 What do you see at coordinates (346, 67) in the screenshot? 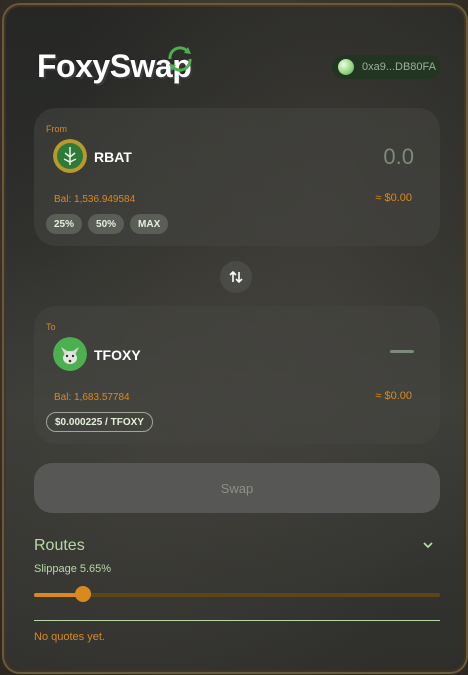
I see `wallet-avatar-icon` at bounding box center [346, 67].